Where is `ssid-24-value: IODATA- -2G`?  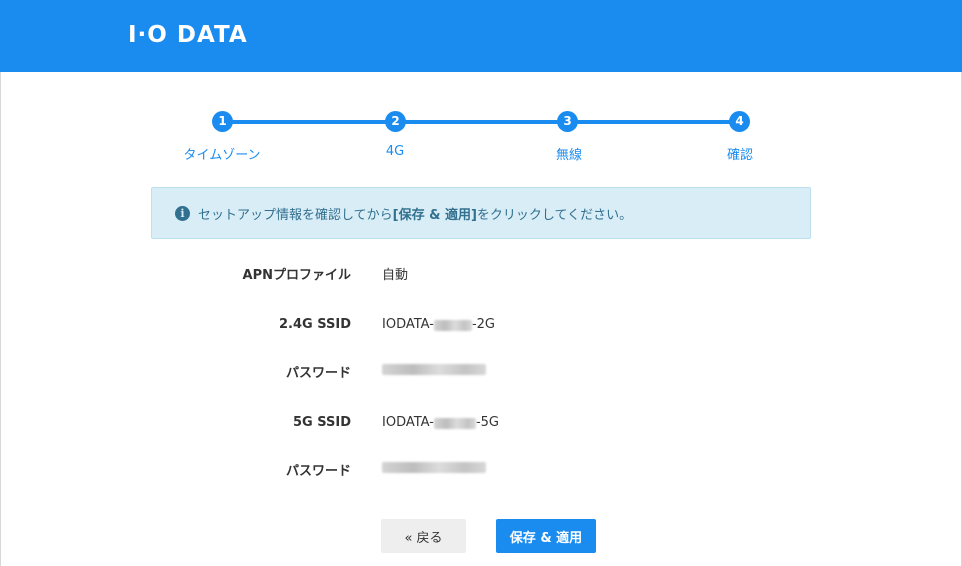 ssid-24-value: IODATA- -2G is located at coordinates (438, 325).